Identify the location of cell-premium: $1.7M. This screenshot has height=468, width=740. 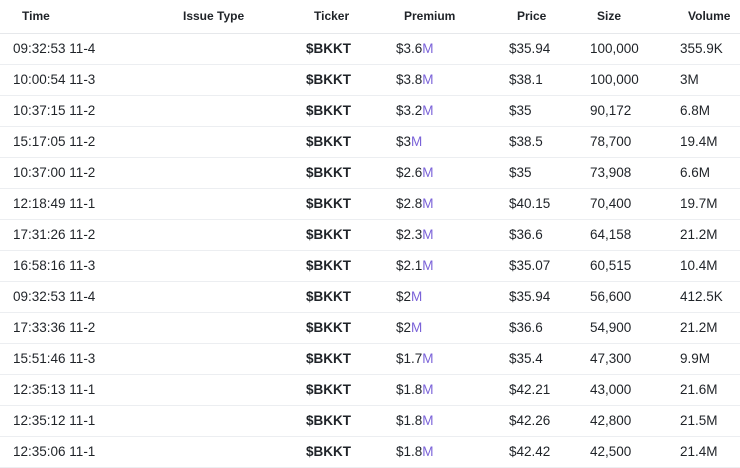
(415, 359).